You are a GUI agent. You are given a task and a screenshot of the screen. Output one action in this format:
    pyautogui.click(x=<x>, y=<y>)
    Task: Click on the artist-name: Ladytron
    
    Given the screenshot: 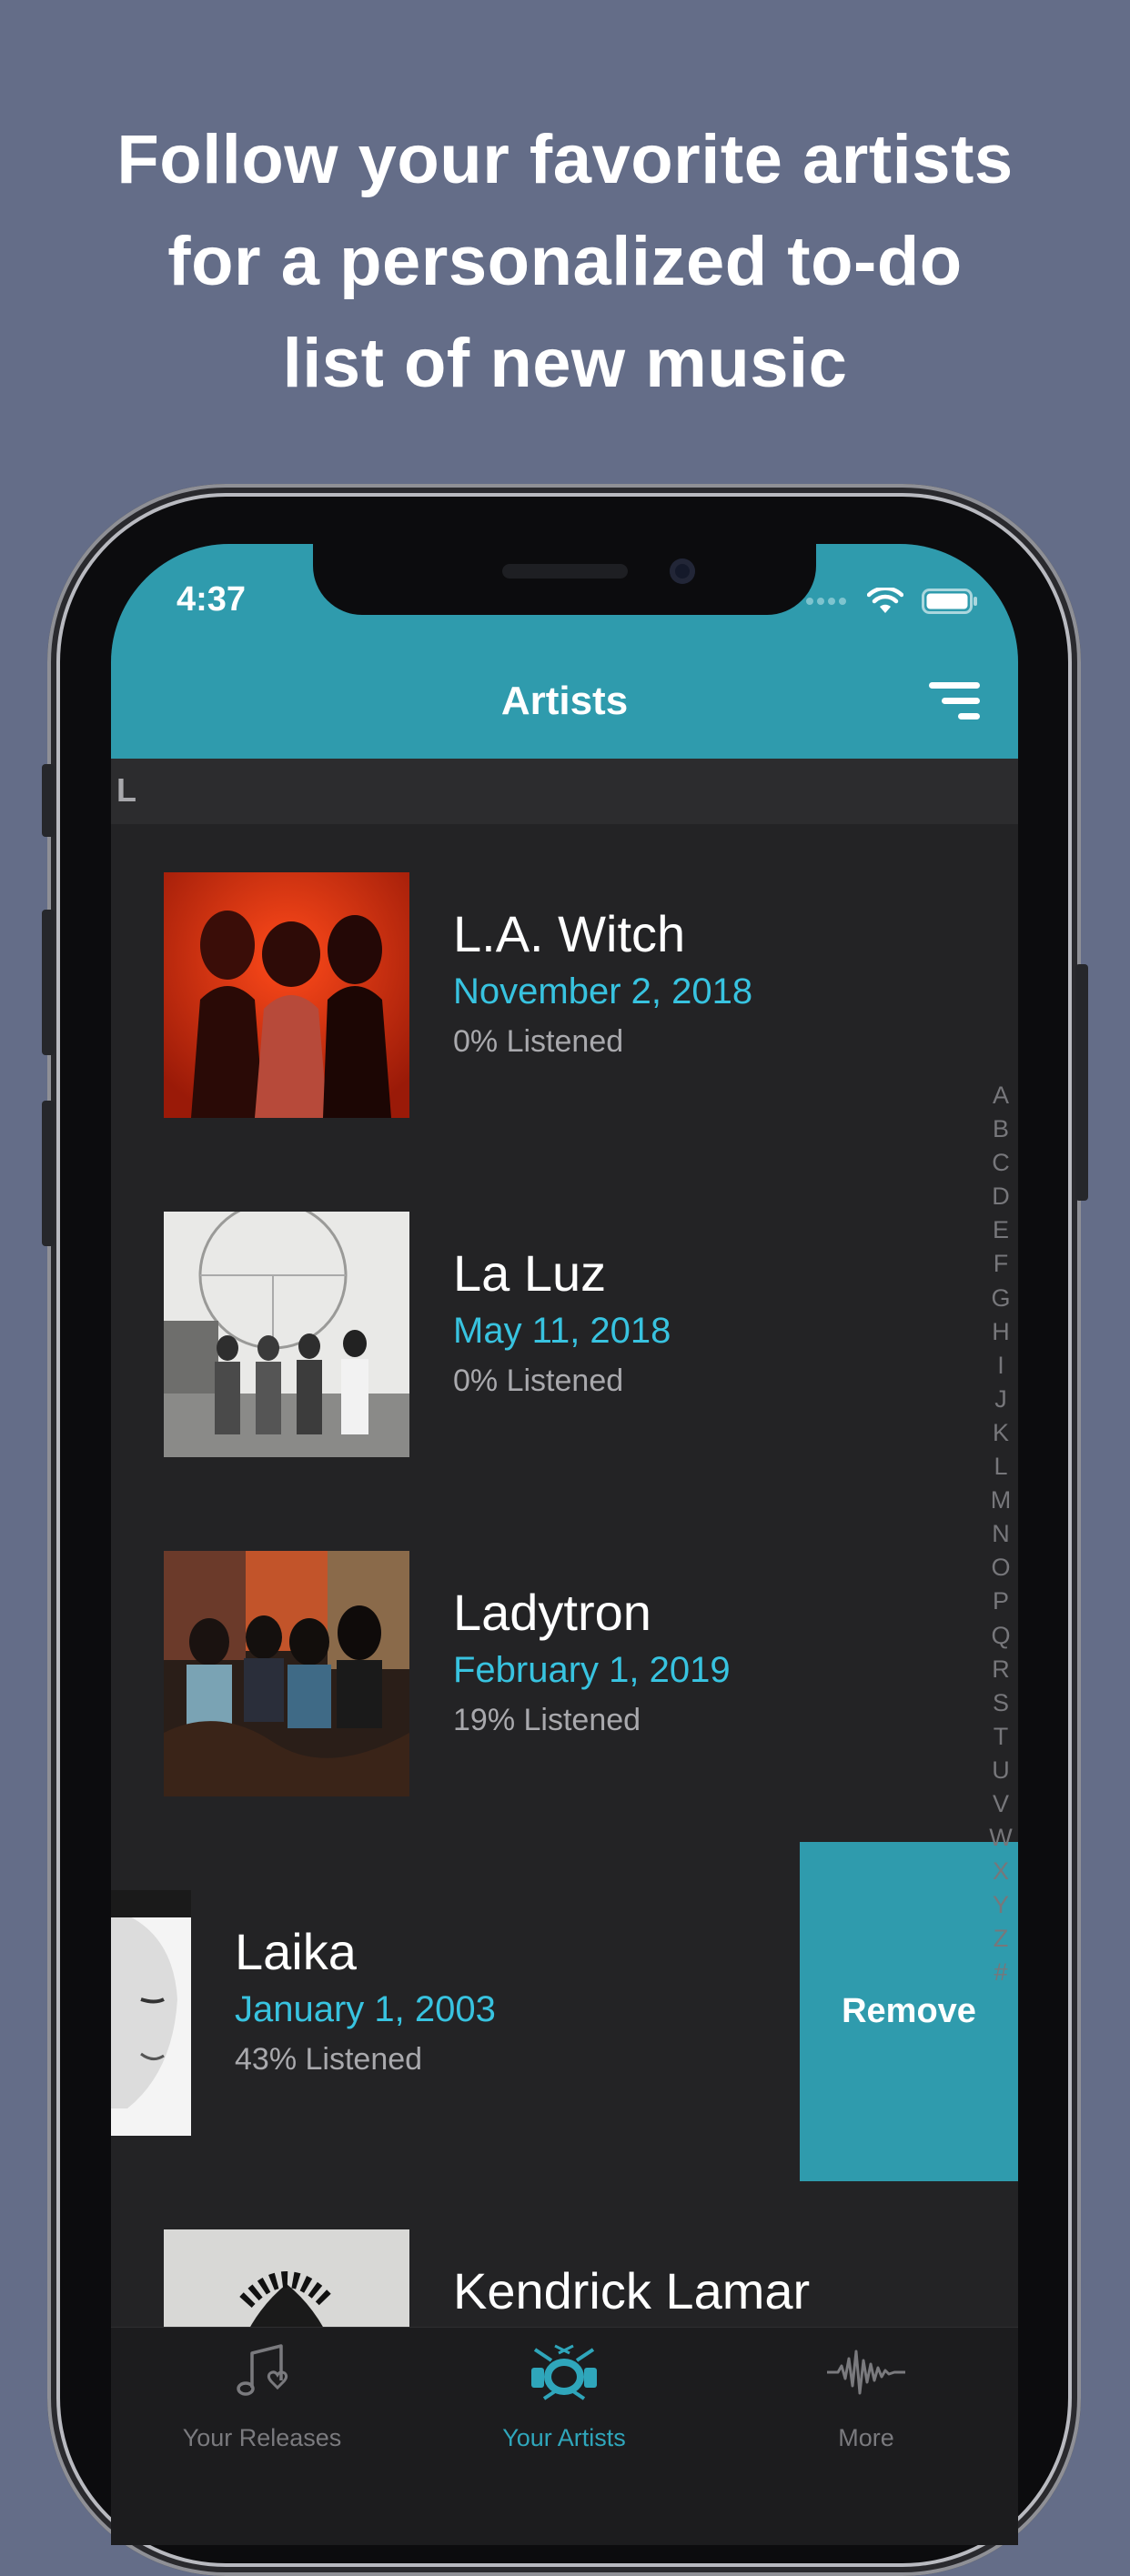 What is the action you would take?
    pyautogui.click(x=552, y=1612)
    